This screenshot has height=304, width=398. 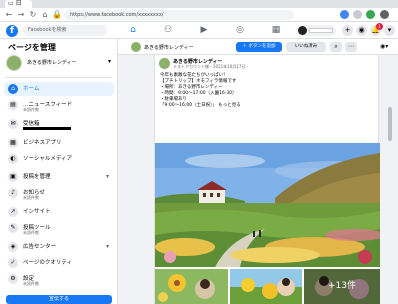 I want to click on divider, so click(x=59, y=77).